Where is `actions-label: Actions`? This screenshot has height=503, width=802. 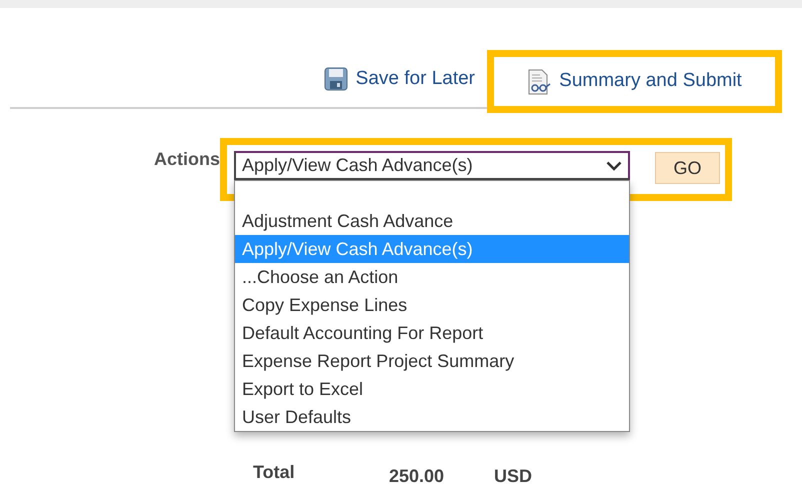
actions-label: Actions is located at coordinates (186, 159).